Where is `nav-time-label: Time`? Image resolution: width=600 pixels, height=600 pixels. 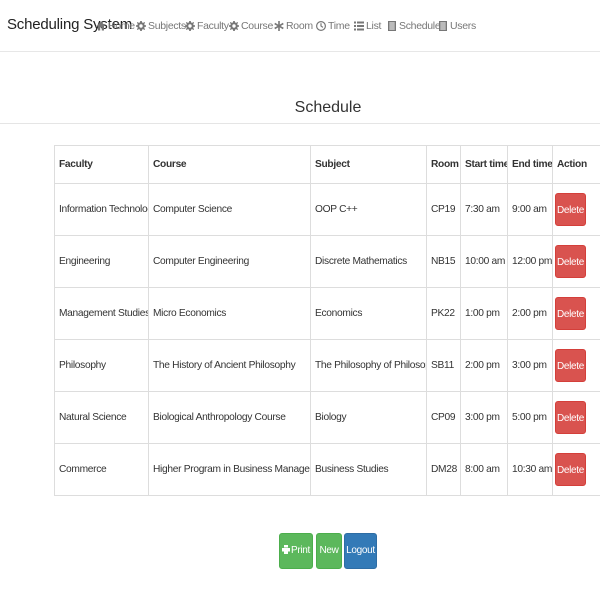
nav-time-label: Time is located at coordinates (339, 26).